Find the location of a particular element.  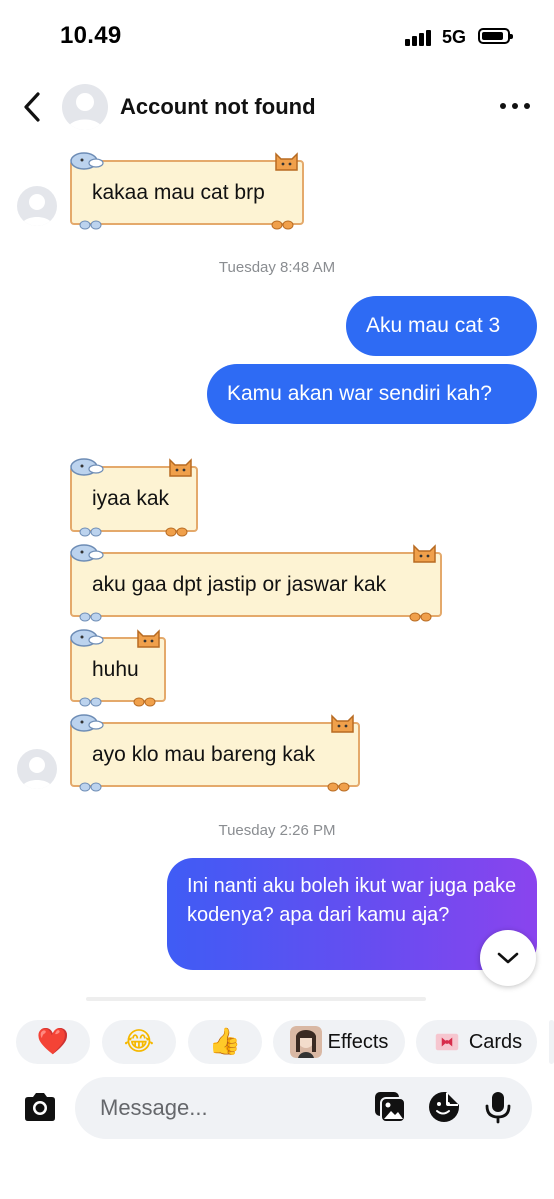

scroll-to-bottom-button is located at coordinates (508, 958).